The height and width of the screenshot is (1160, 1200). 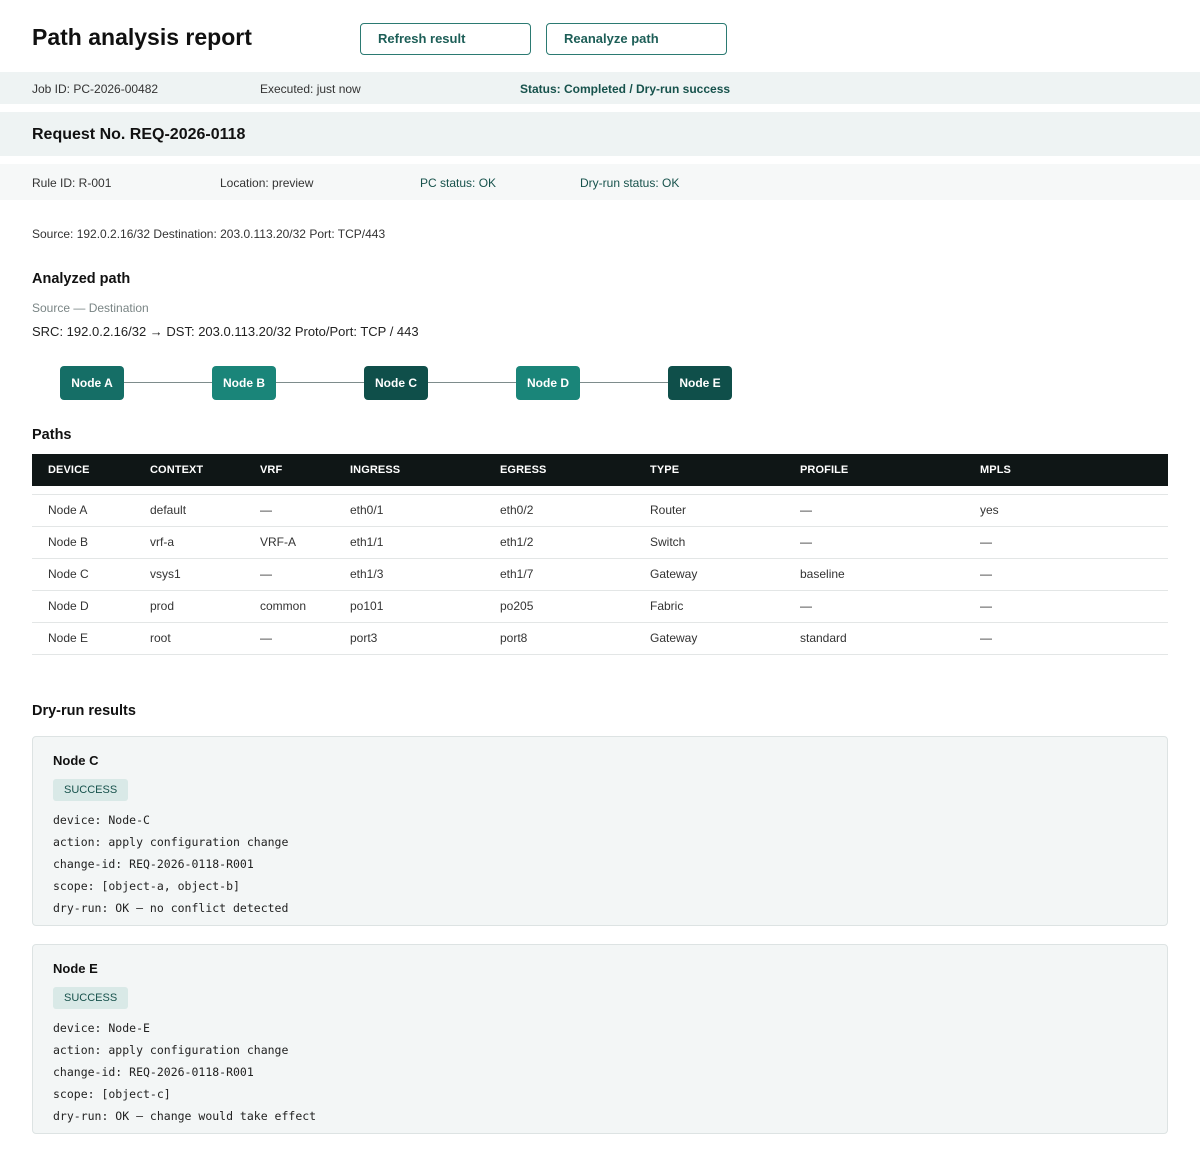 I want to click on column-header-mpls: MPLS, so click(x=1066, y=470).